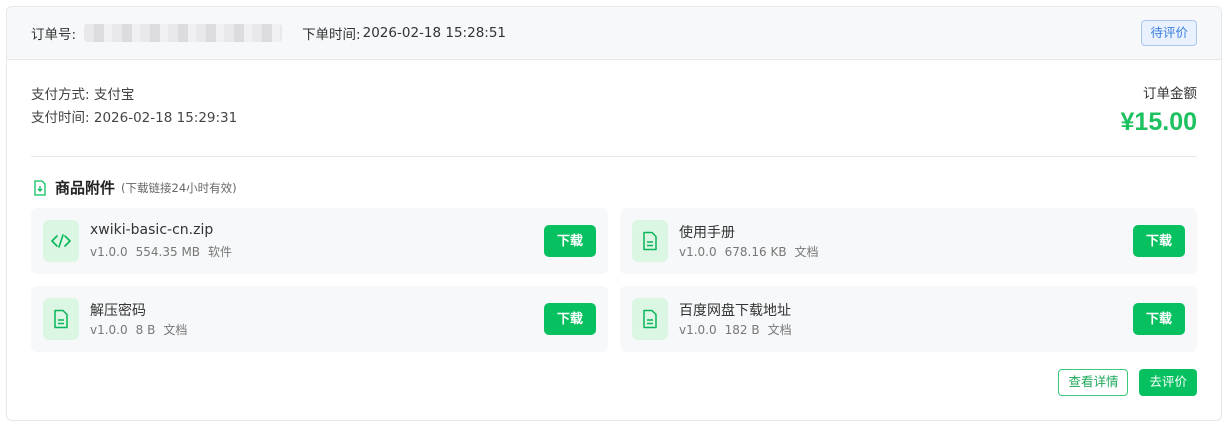 This screenshot has width=1229, height=426. I want to click on order-amount-label: 订单金额, so click(1170, 94).